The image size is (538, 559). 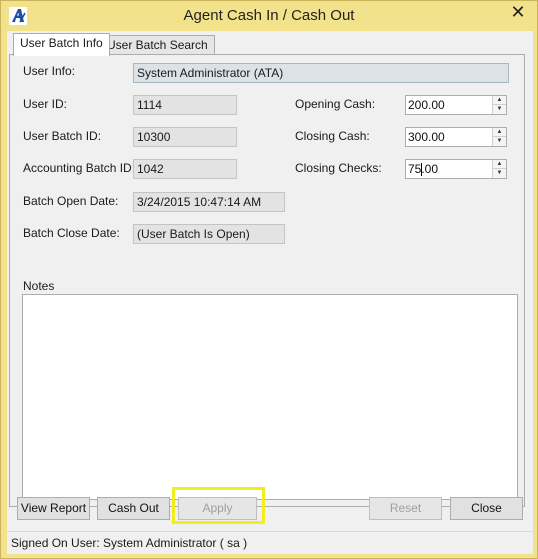 I want to click on user-batch-id-label: User Batch ID:, so click(x=62, y=136).